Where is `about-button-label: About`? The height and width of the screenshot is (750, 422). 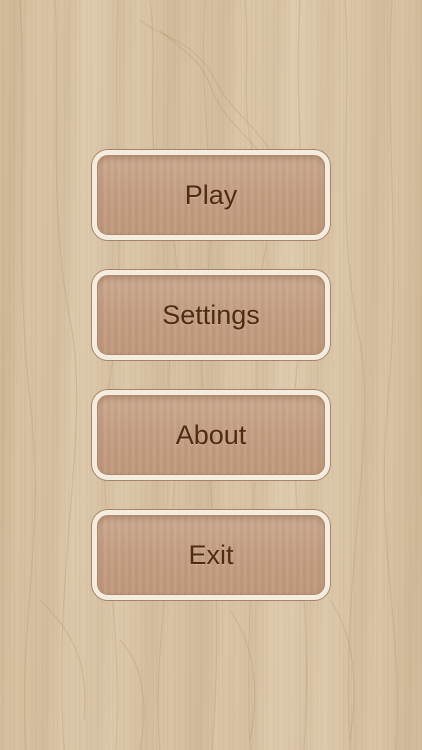 about-button-label: About is located at coordinates (211, 434).